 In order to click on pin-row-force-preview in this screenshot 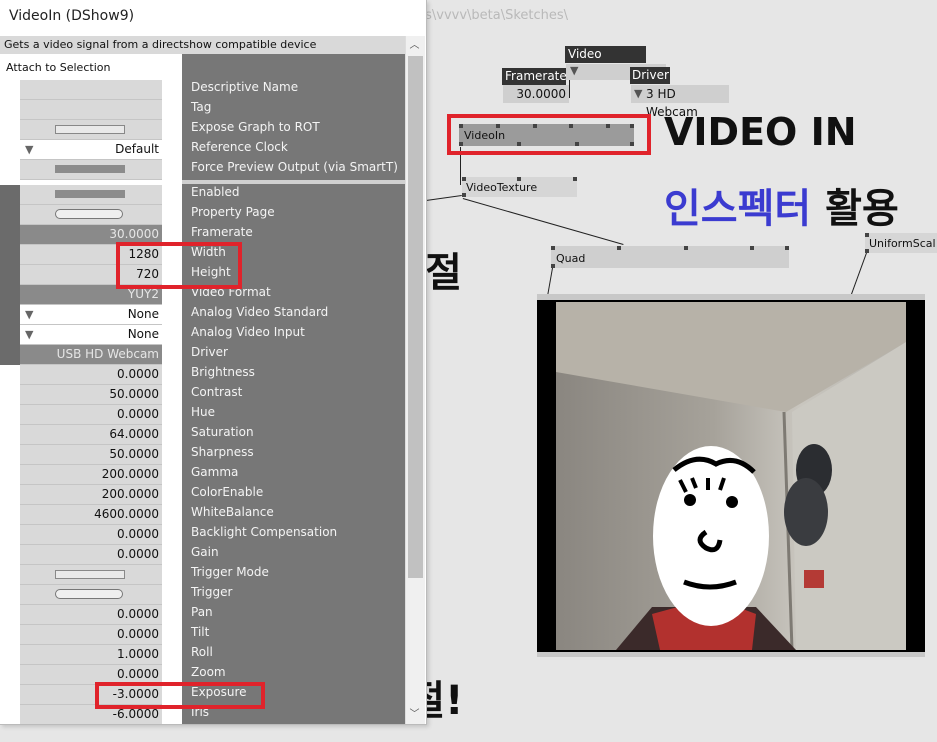, I will do `click(91, 170)`.